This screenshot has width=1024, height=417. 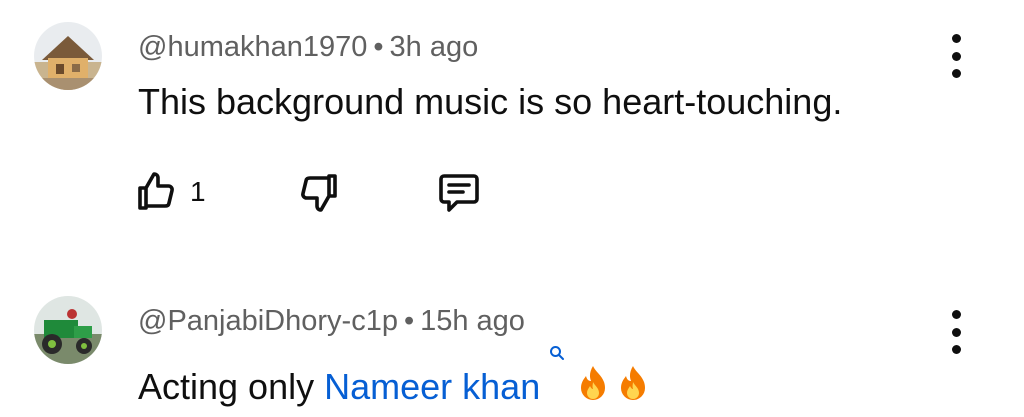 I want to click on comment-text: Acting only Nameer khan, so click(x=394, y=380).